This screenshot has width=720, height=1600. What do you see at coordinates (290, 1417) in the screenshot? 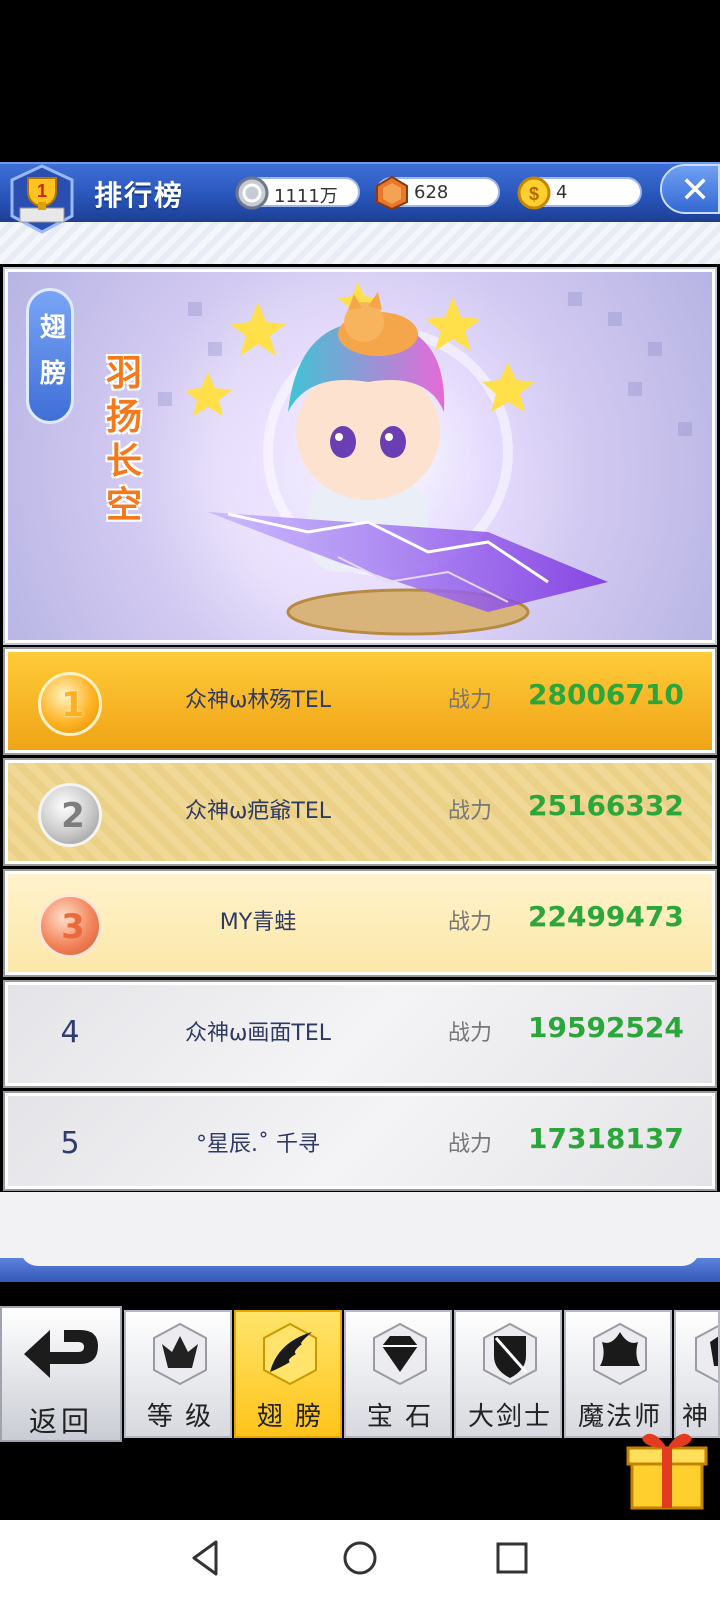
I see `tab-label: 翅 膀` at bounding box center [290, 1417].